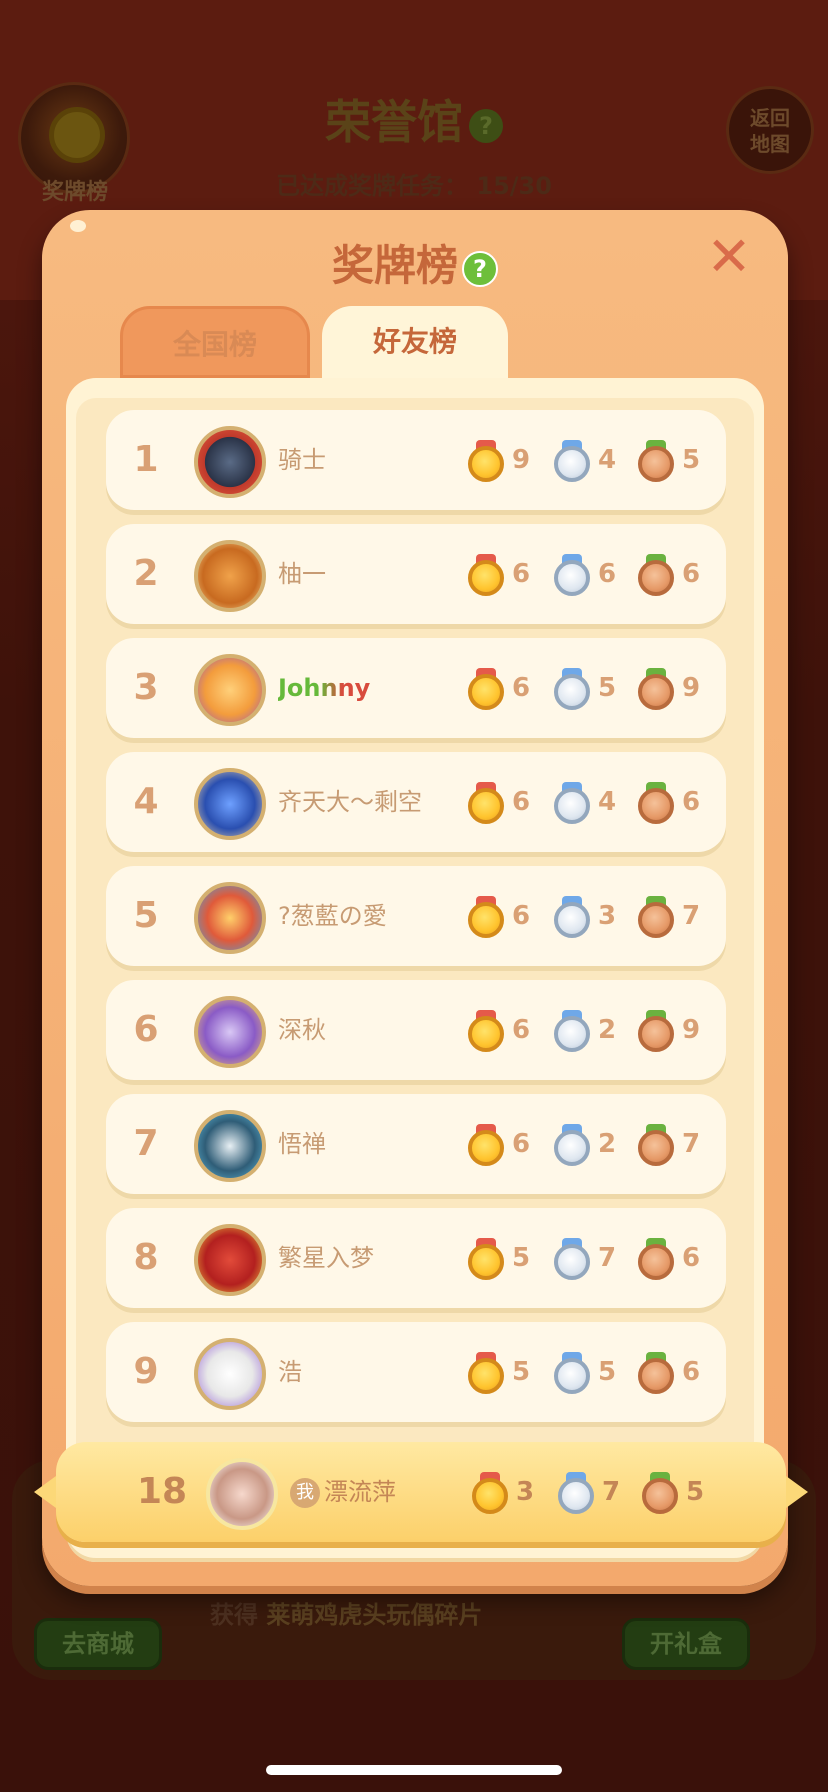 Image resolution: width=828 pixels, height=1792 pixels. What do you see at coordinates (234, 1615) in the screenshot?
I see `reward-prefix: 获得` at bounding box center [234, 1615].